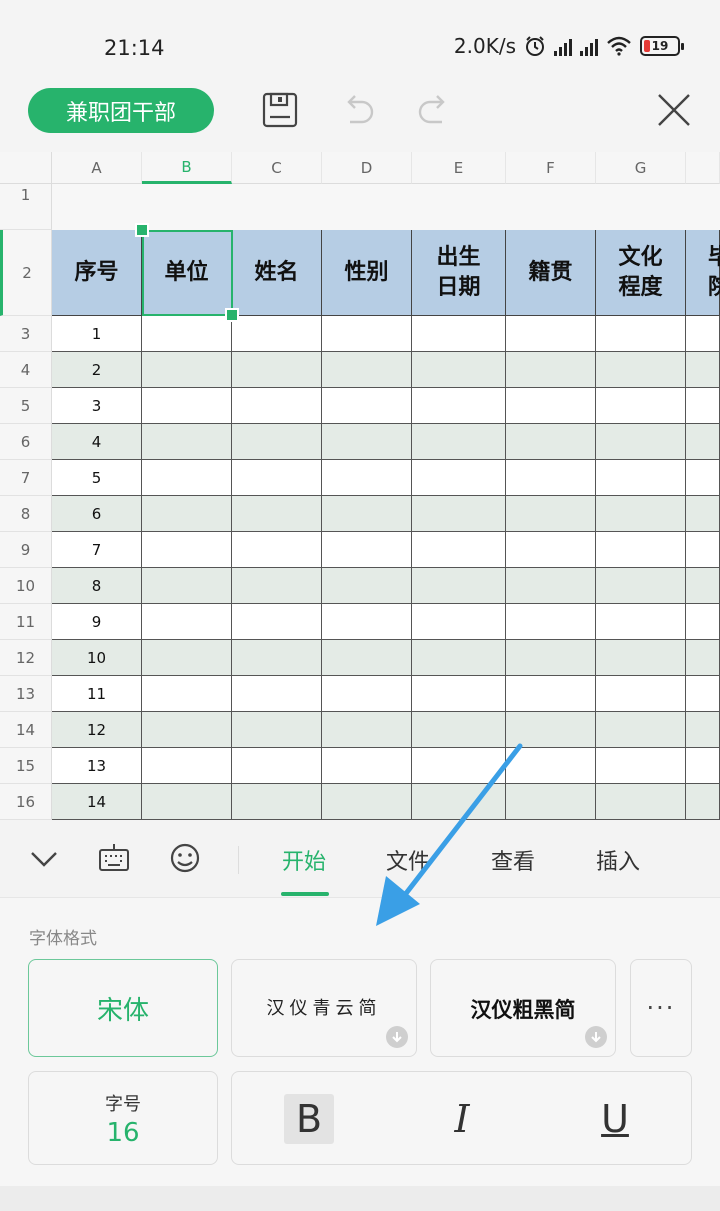  I want to click on column-header-a: A, so click(97, 168).